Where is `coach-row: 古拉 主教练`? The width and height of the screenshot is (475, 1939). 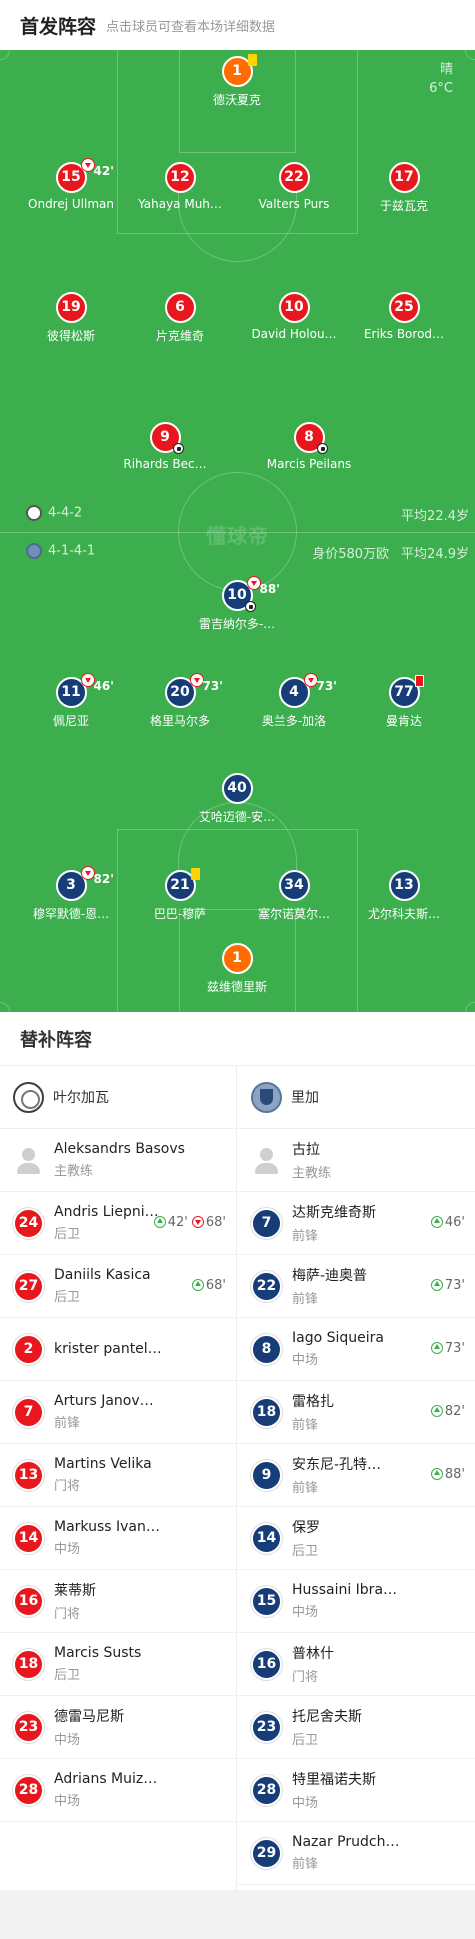
coach-row: 古拉 主教练 is located at coordinates (356, 1160).